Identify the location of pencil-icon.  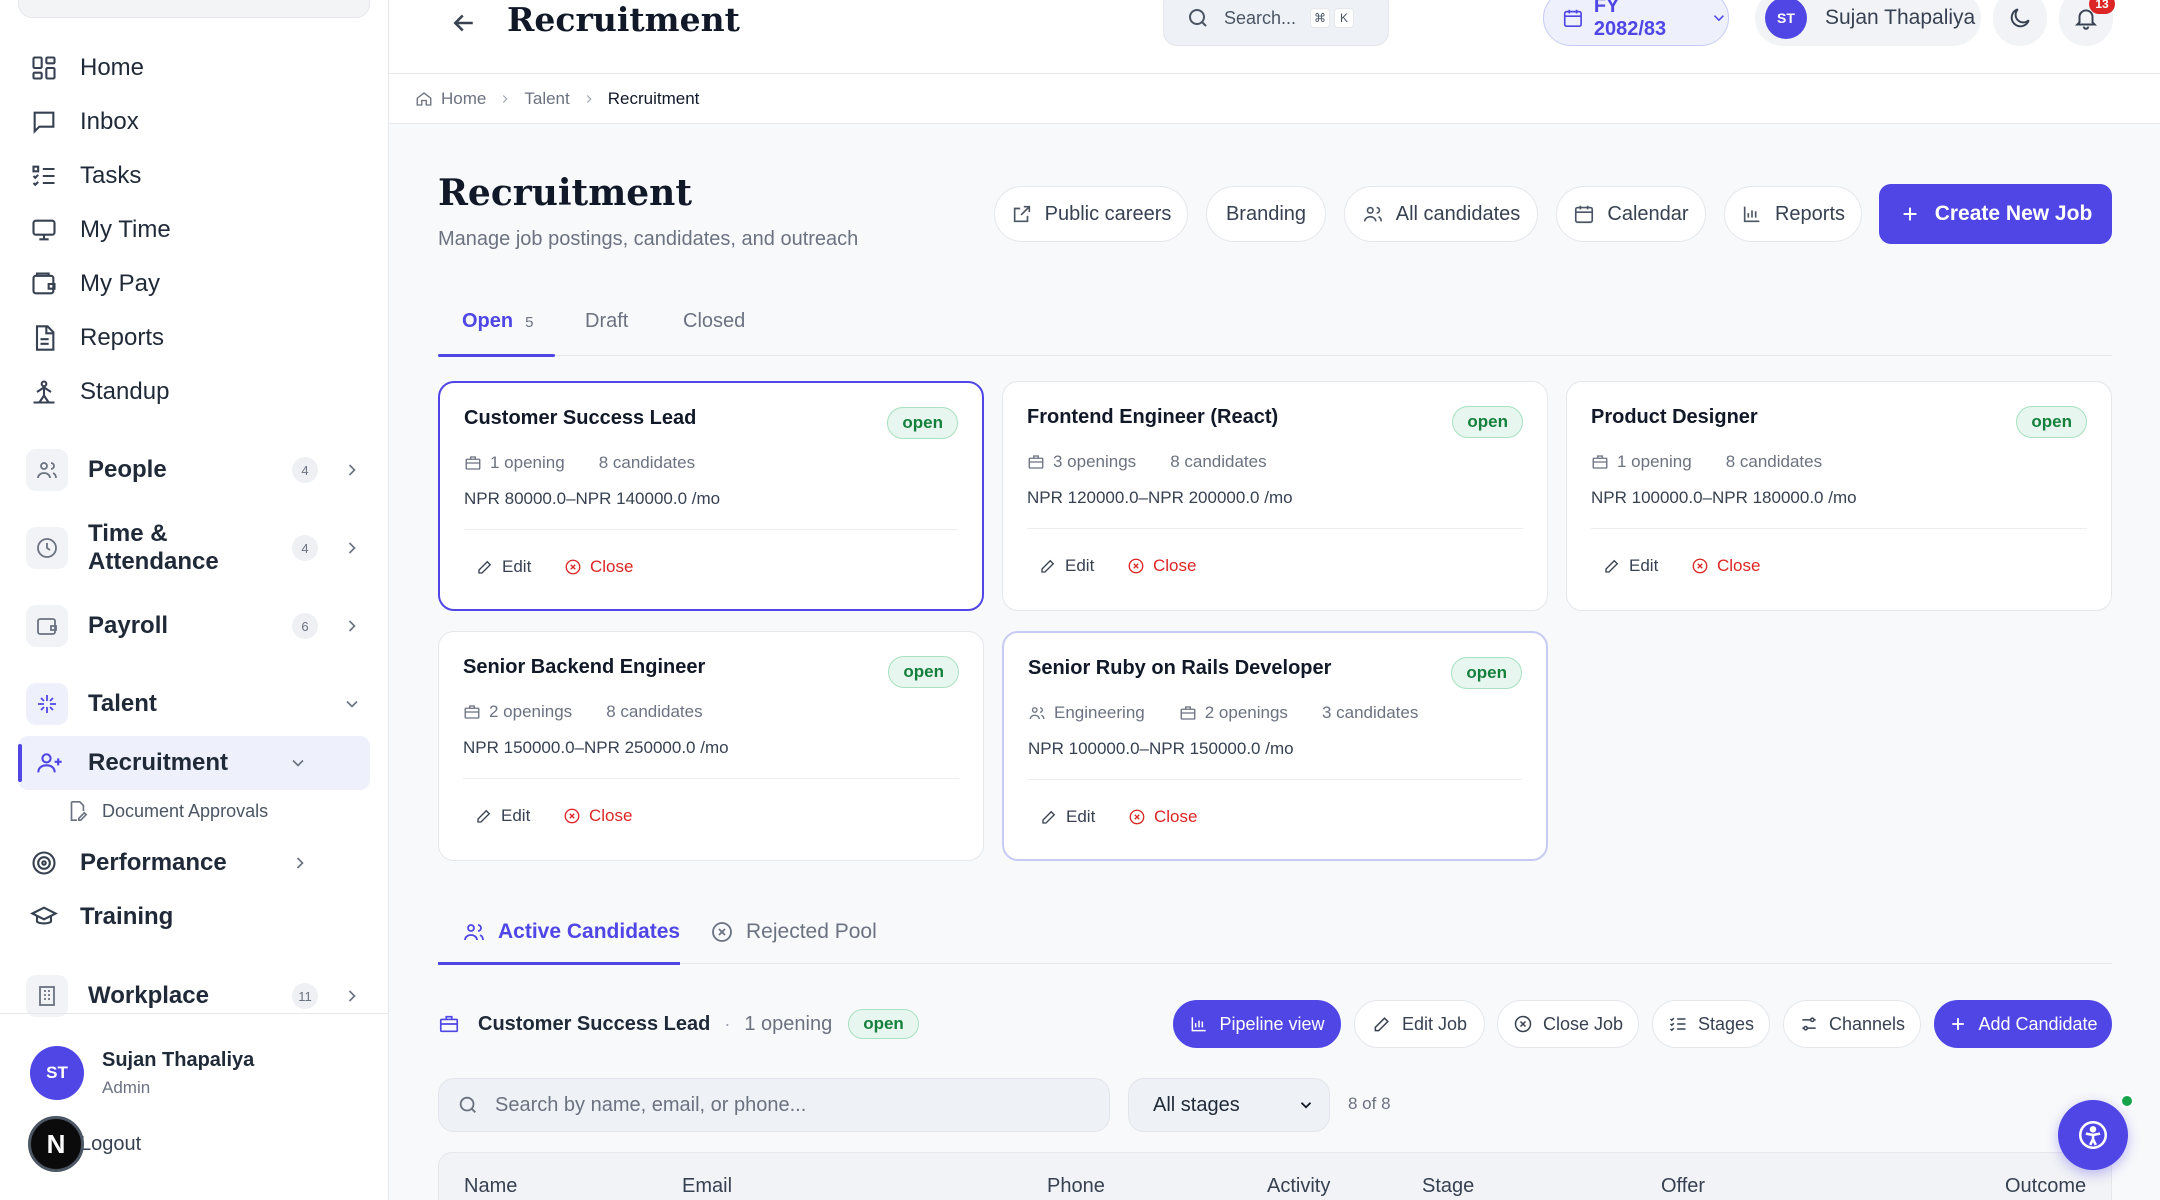
(484, 816).